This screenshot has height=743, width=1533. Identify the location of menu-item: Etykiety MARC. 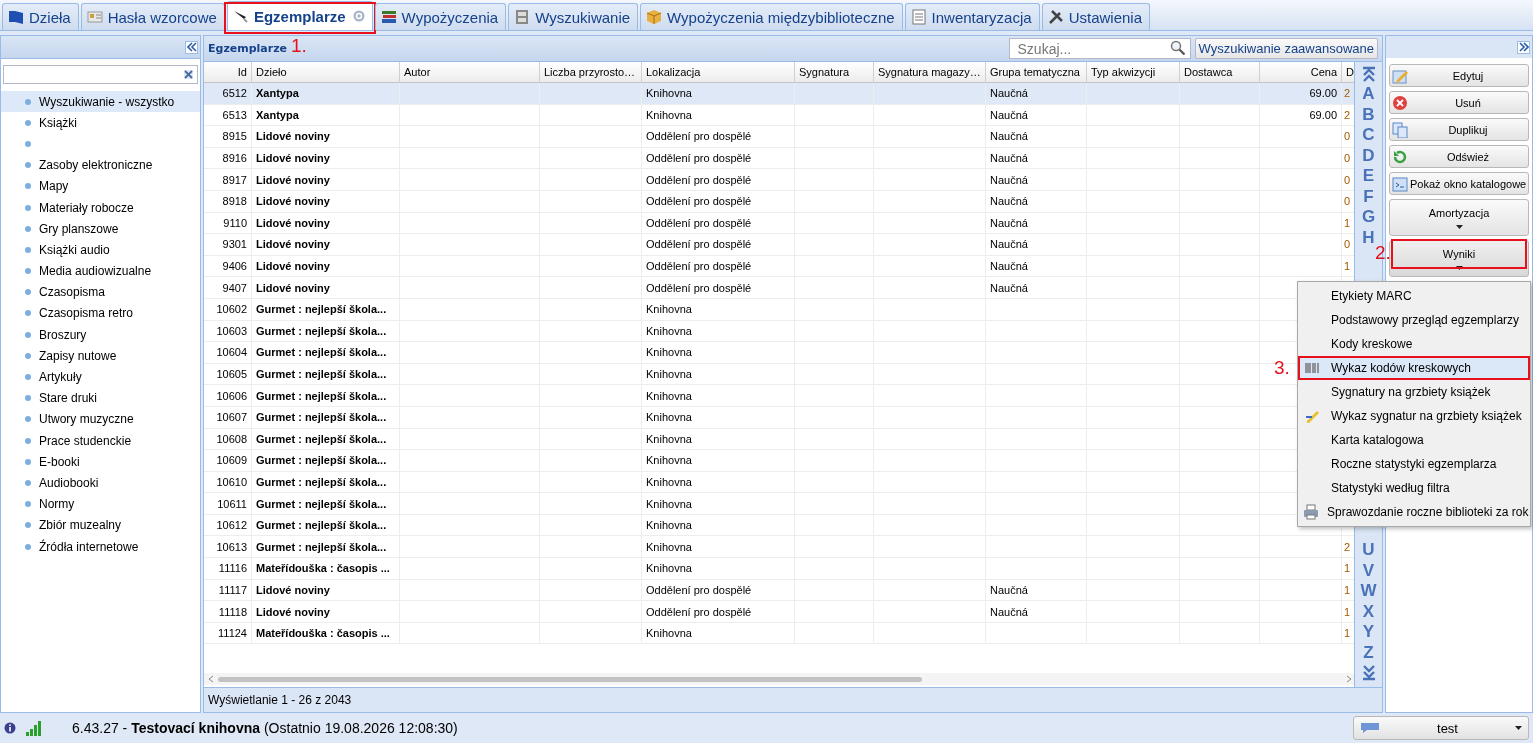
(1414, 296).